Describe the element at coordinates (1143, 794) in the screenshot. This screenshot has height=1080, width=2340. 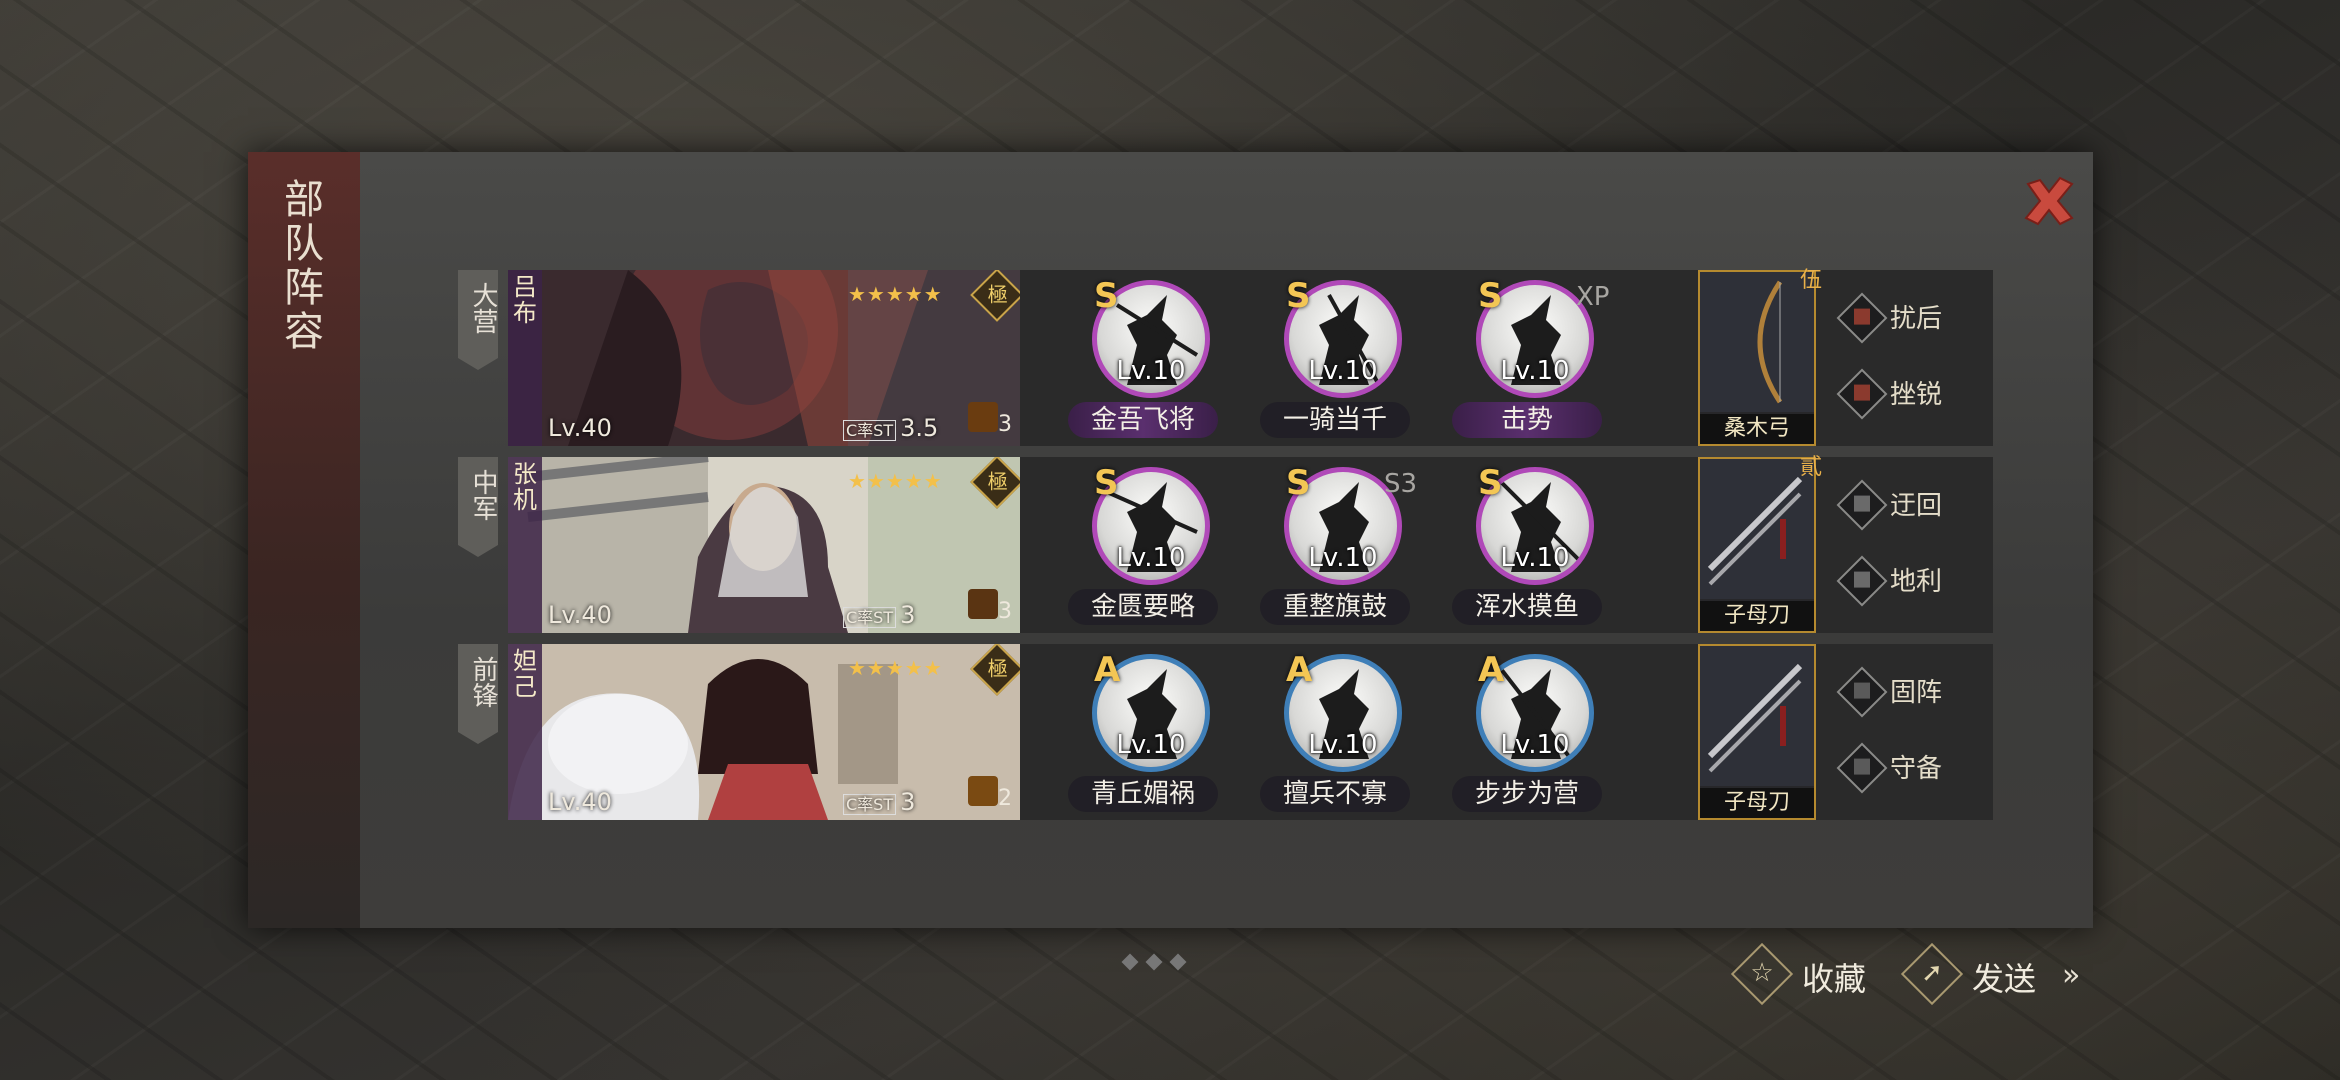
I see `skill-name: 青丘媚祸` at that location.